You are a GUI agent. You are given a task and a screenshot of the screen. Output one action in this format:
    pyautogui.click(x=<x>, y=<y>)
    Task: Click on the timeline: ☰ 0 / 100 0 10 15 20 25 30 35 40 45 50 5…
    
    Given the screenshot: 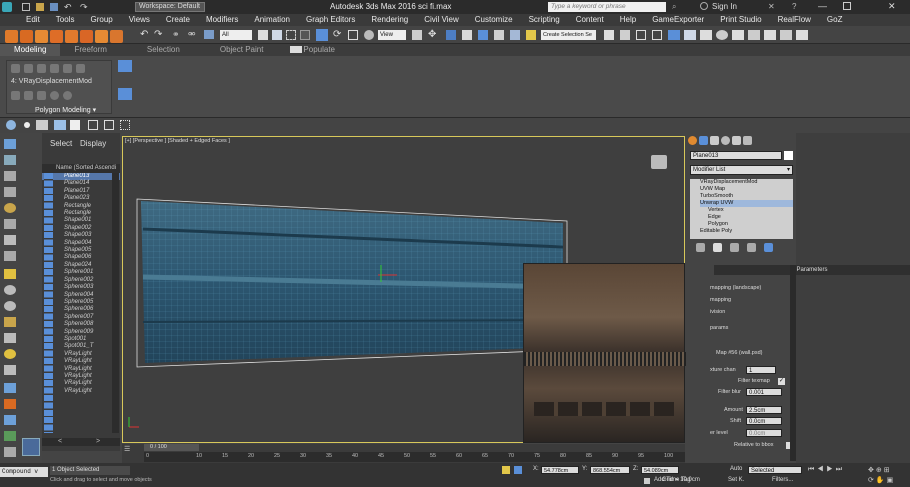 What is the action you would take?
    pyautogui.click(x=403, y=453)
    